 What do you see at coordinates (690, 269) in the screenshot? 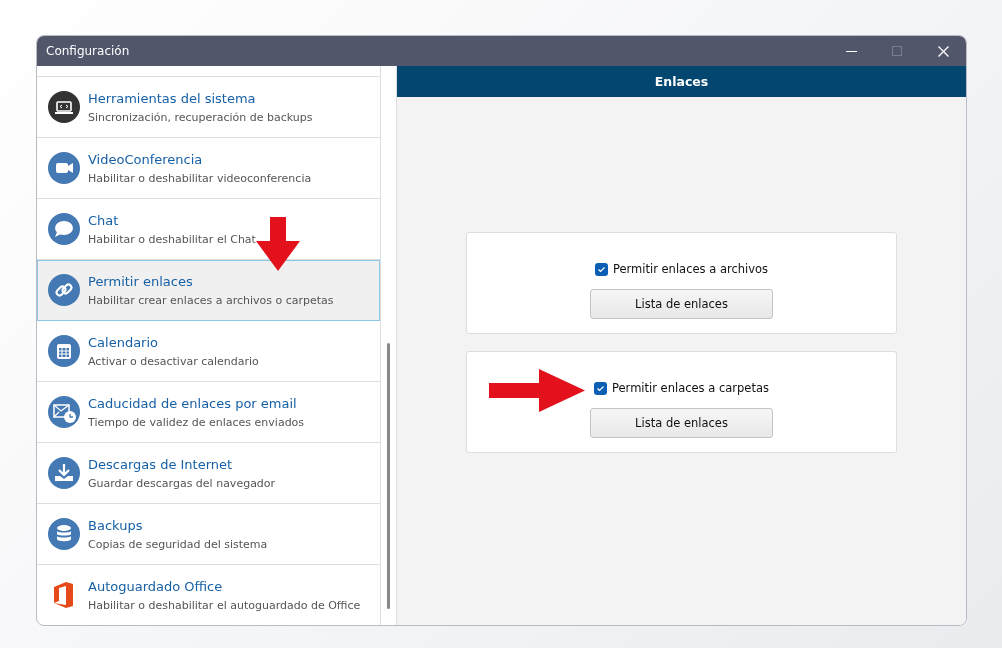
I see `checkbox-label: Permitir enlaces a archivos` at bounding box center [690, 269].